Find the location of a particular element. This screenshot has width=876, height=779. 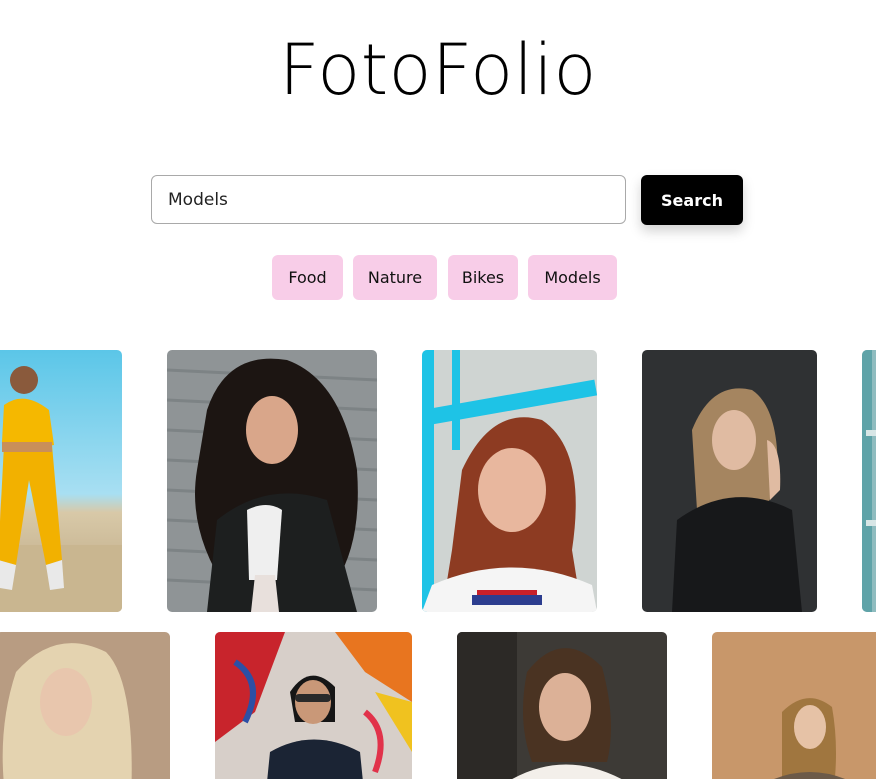

search-button: Search is located at coordinates (692, 200).